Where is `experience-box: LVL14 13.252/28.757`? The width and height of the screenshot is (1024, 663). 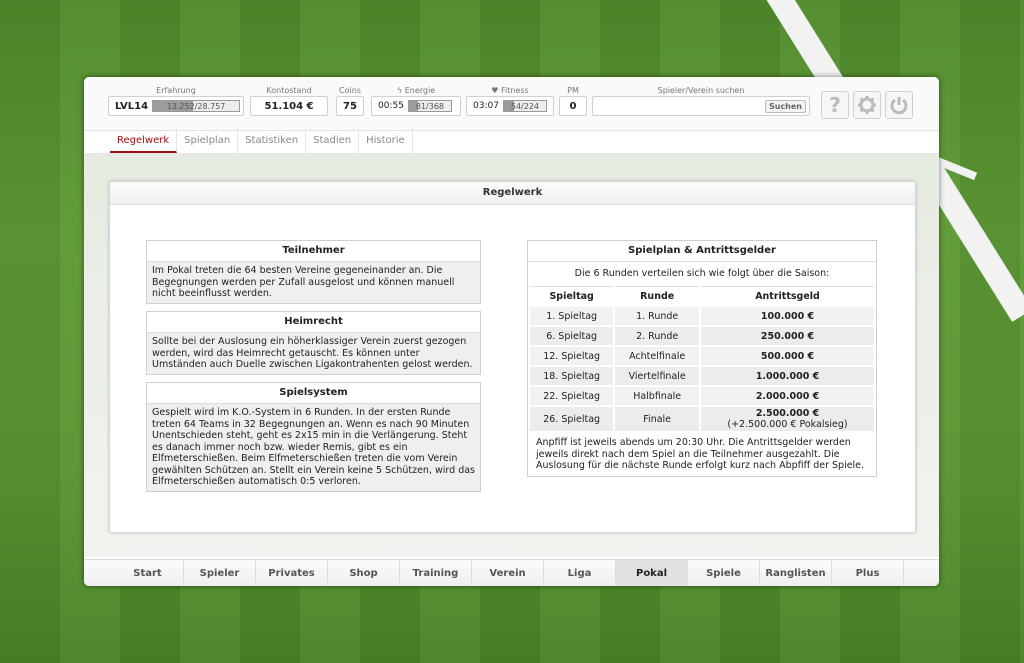
experience-box: LVL14 13.252/28.757 is located at coordinates (176, 106).